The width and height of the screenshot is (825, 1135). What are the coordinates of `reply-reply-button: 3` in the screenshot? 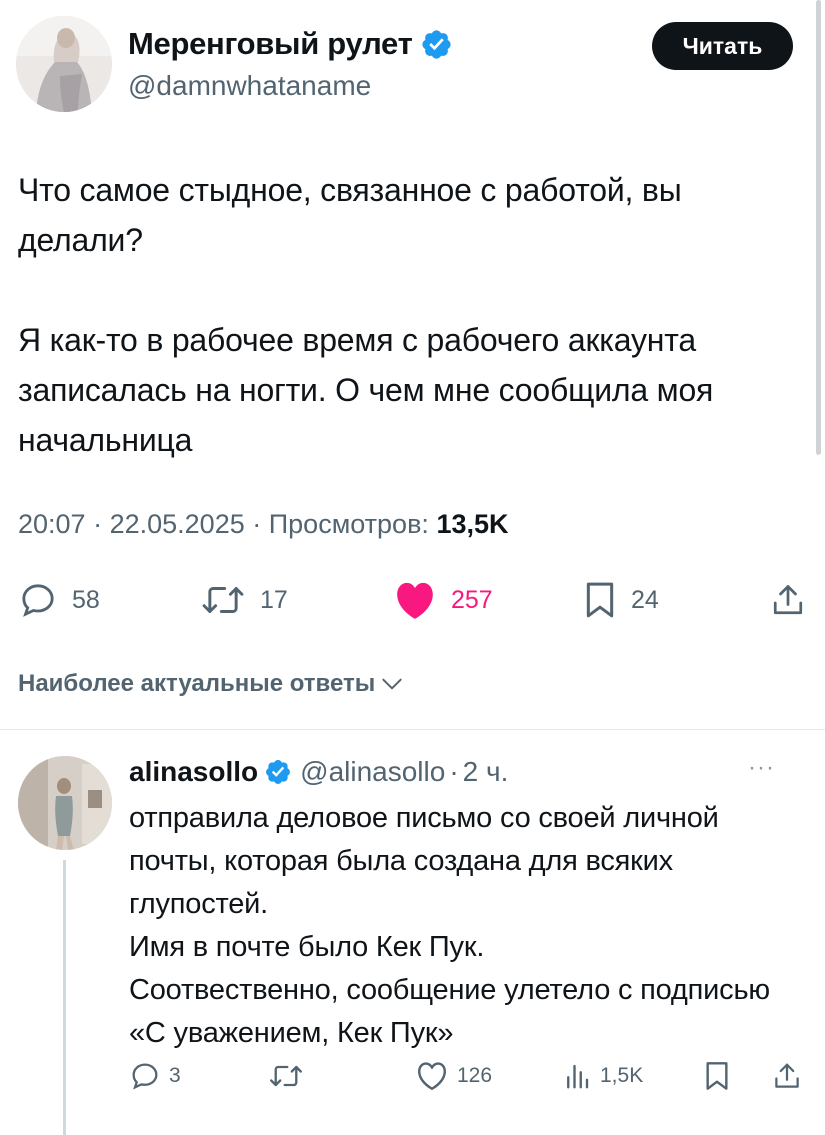 It's located at (155, 1076).